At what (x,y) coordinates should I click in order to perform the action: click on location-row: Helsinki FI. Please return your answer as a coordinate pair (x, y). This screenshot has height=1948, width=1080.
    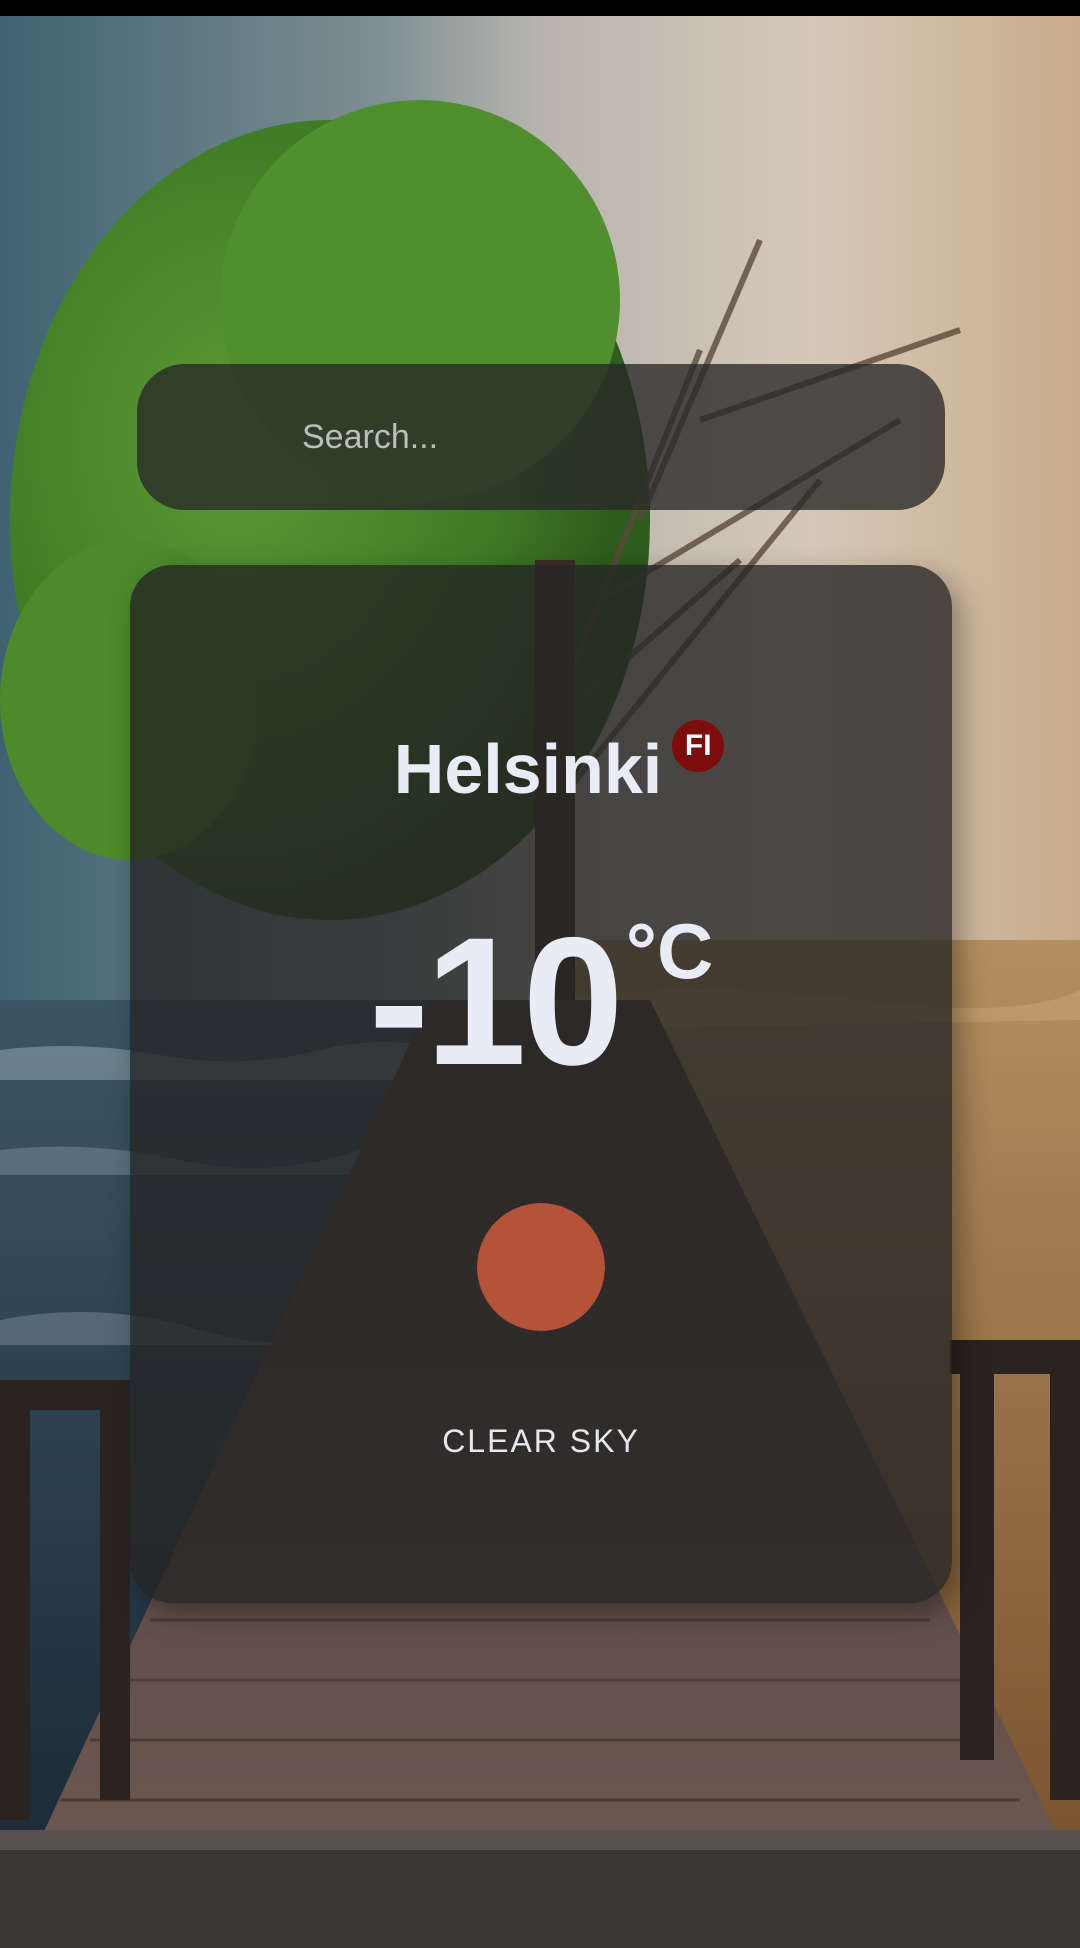
    Looking at the image, I should click on (541, 762).